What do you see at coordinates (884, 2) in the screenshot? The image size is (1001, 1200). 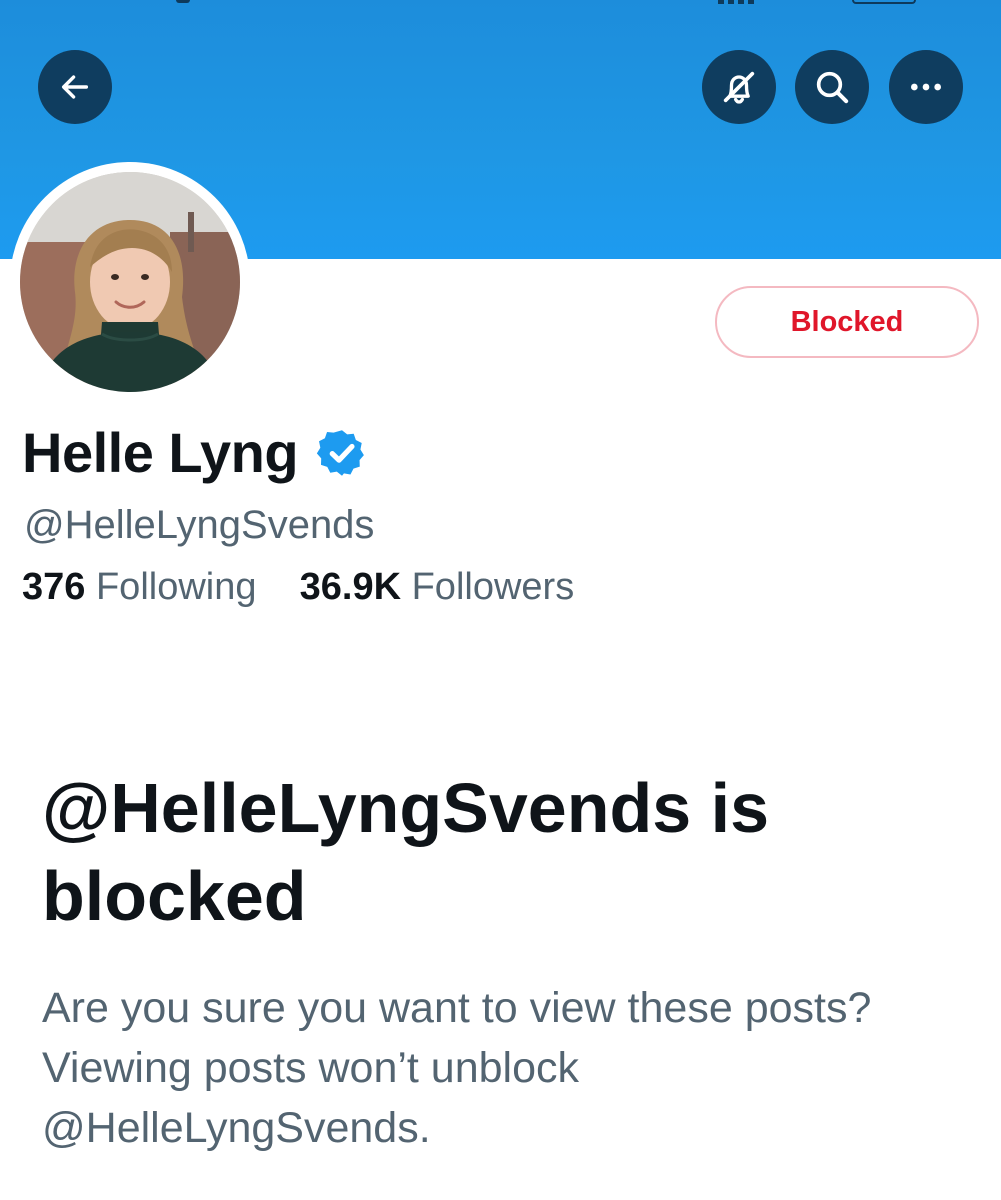 I see `battery-icon` at bounding box center [884, 2].